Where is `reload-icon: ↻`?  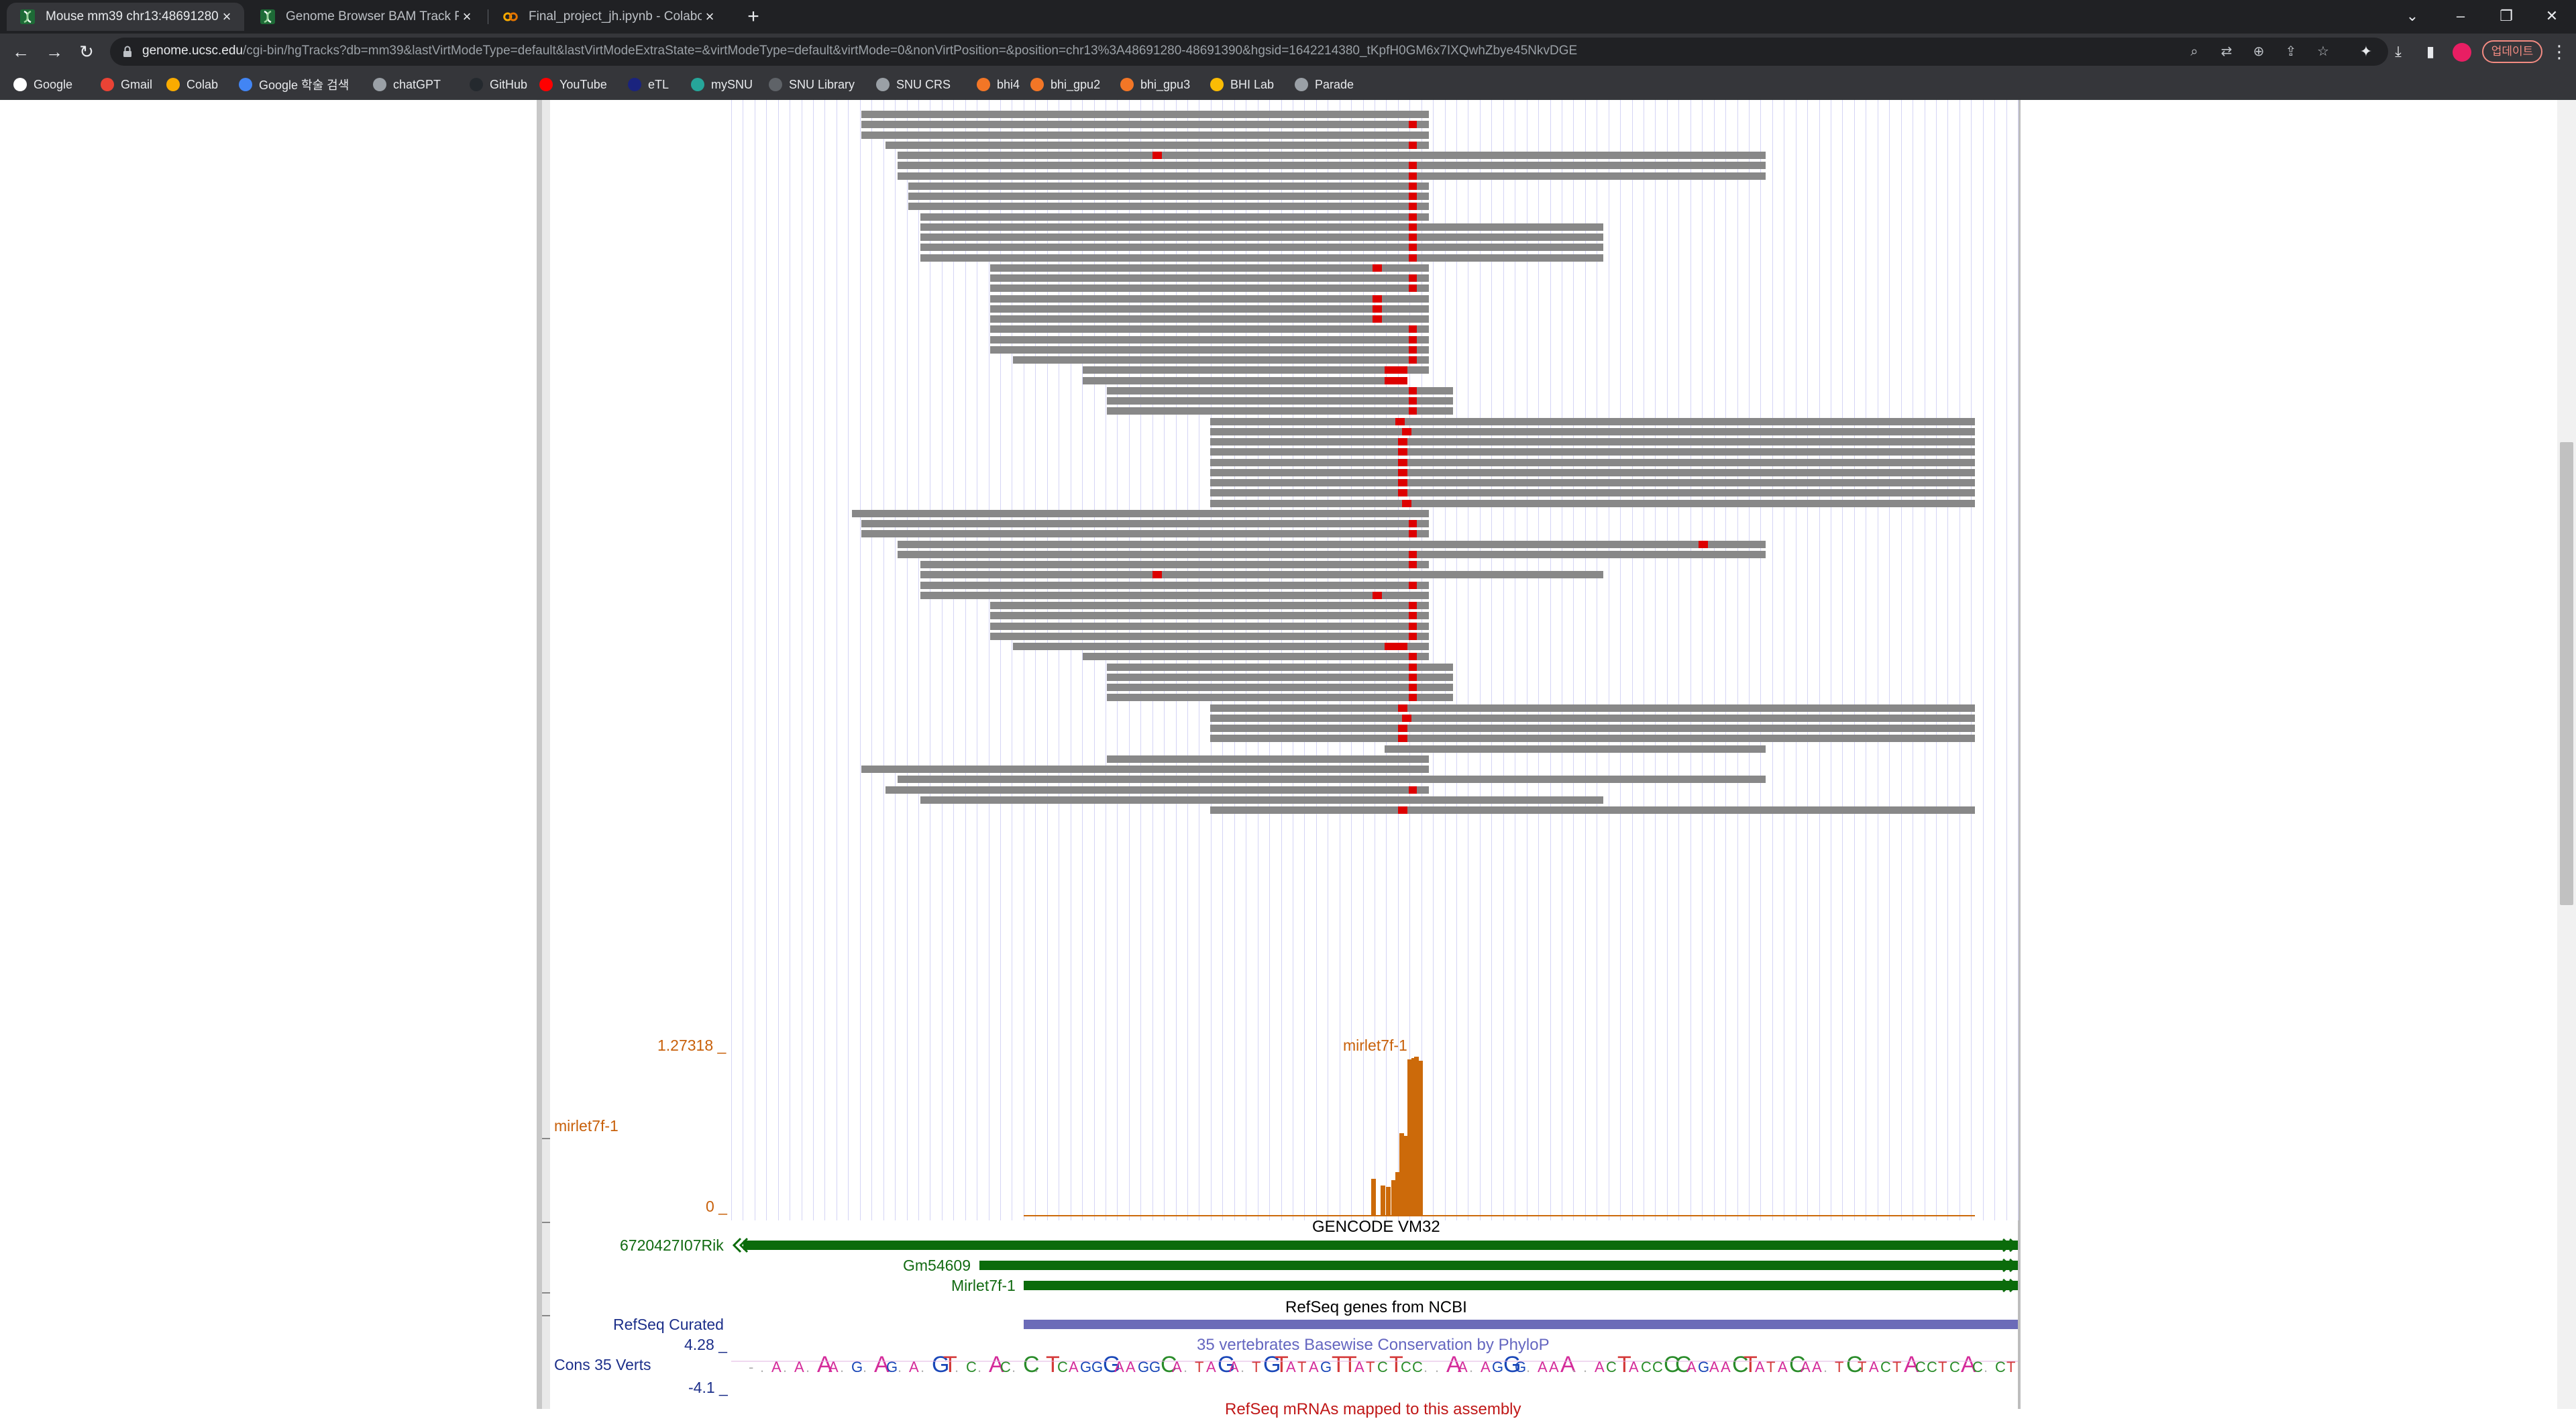 reload-icon: ↻ is located at coordinates (86, 51).